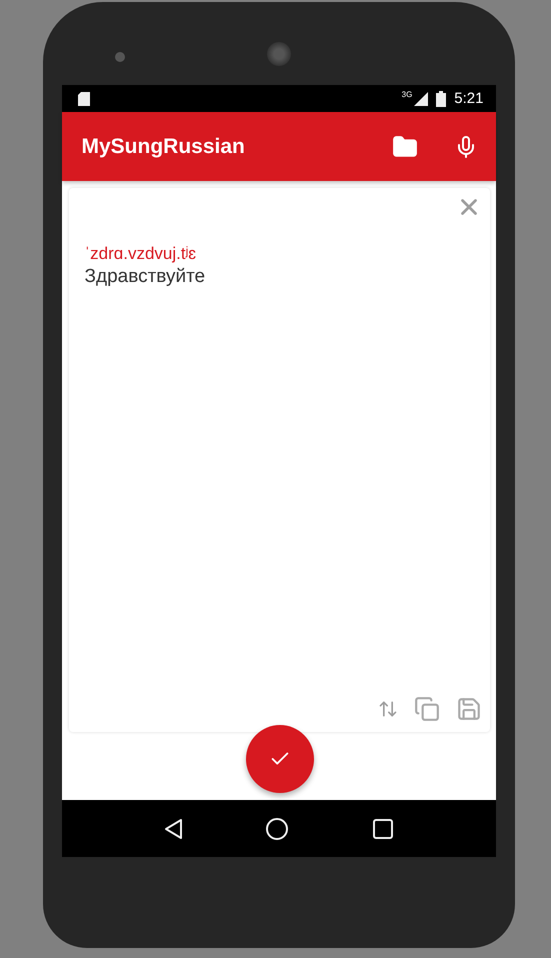  I want to click on battery-icon, so click(441, 98).